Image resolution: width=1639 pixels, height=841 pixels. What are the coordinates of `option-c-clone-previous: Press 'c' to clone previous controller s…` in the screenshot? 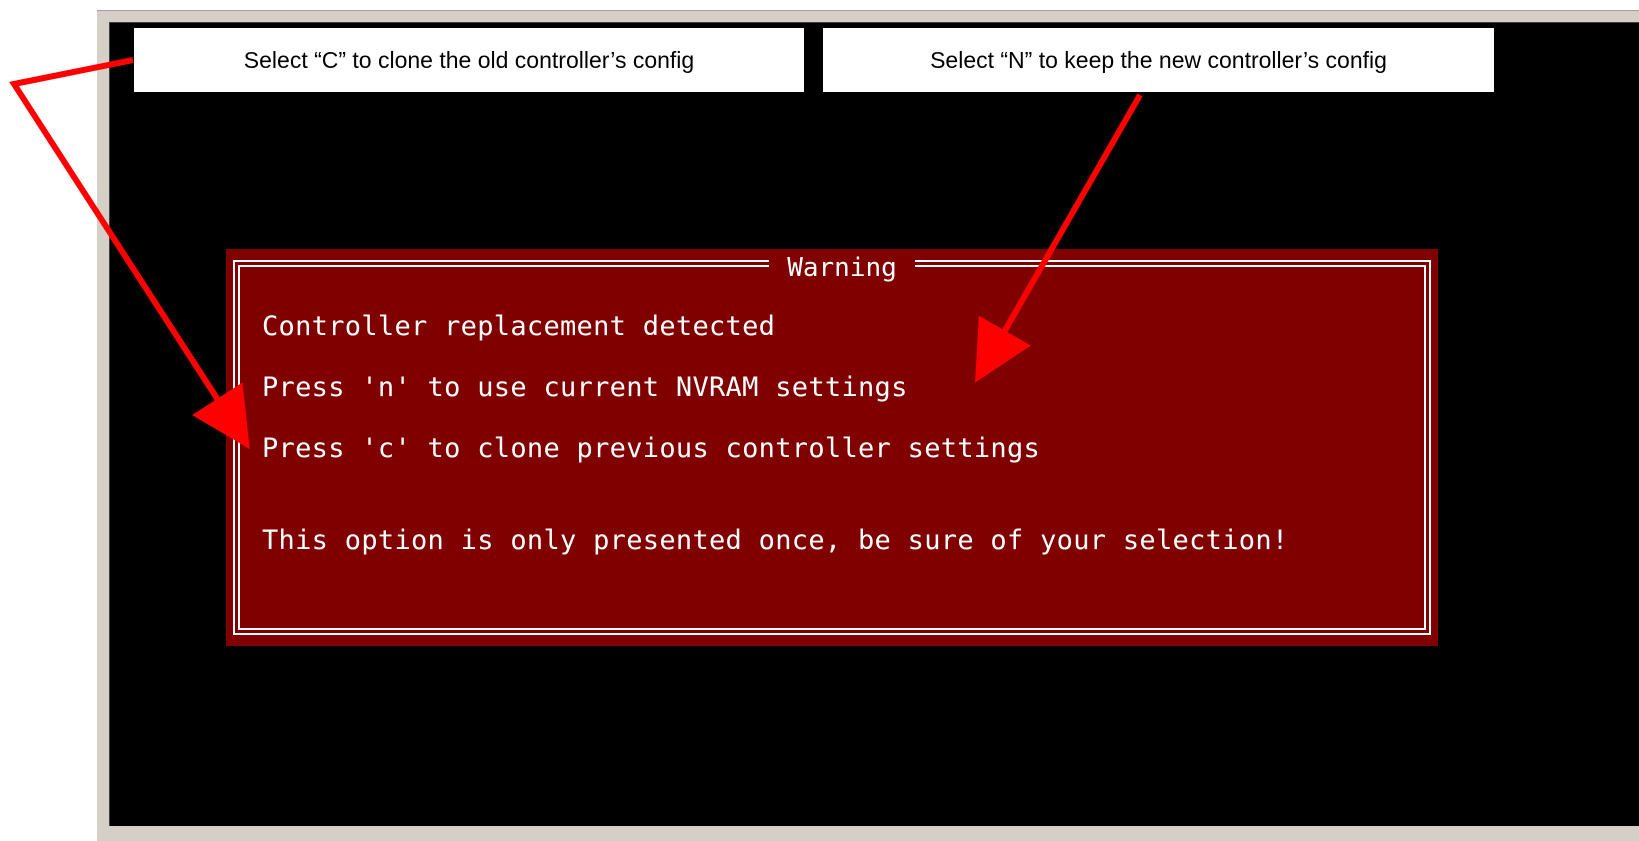 It's located at (651, 449).